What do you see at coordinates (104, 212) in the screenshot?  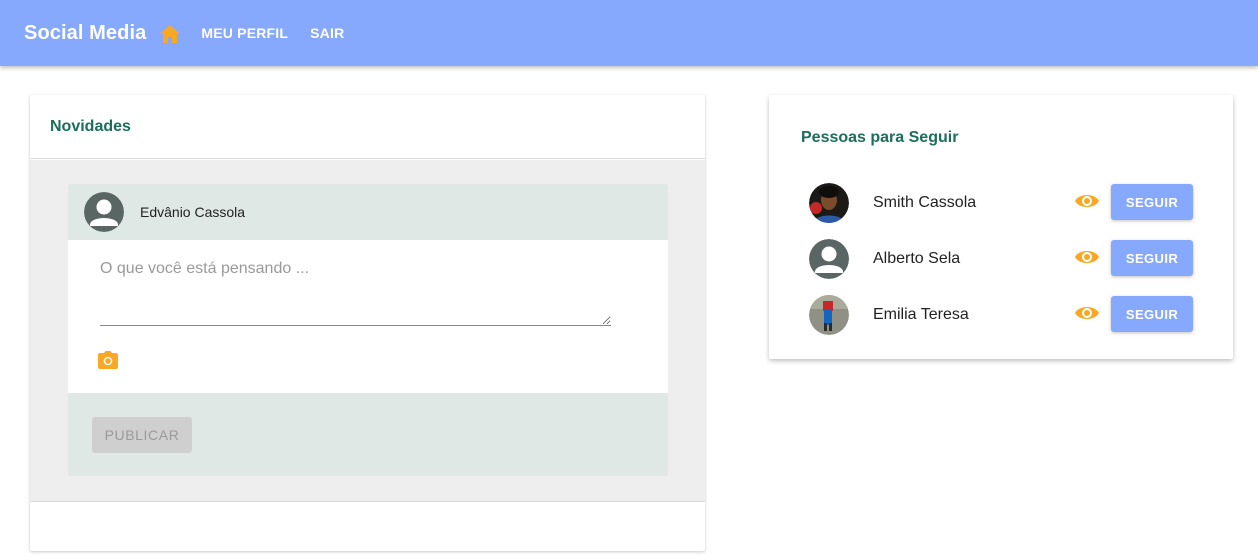 I see `author-avatar` at bounding box center [104, 212].